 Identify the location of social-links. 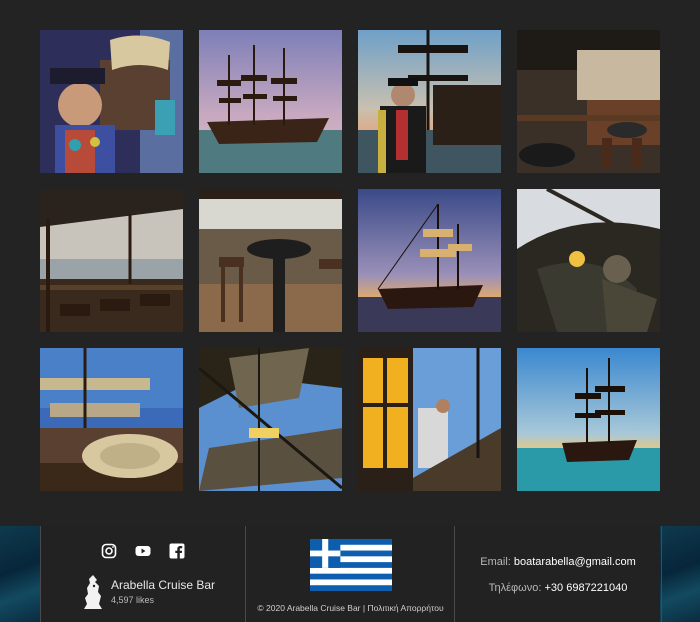
(143, 551).